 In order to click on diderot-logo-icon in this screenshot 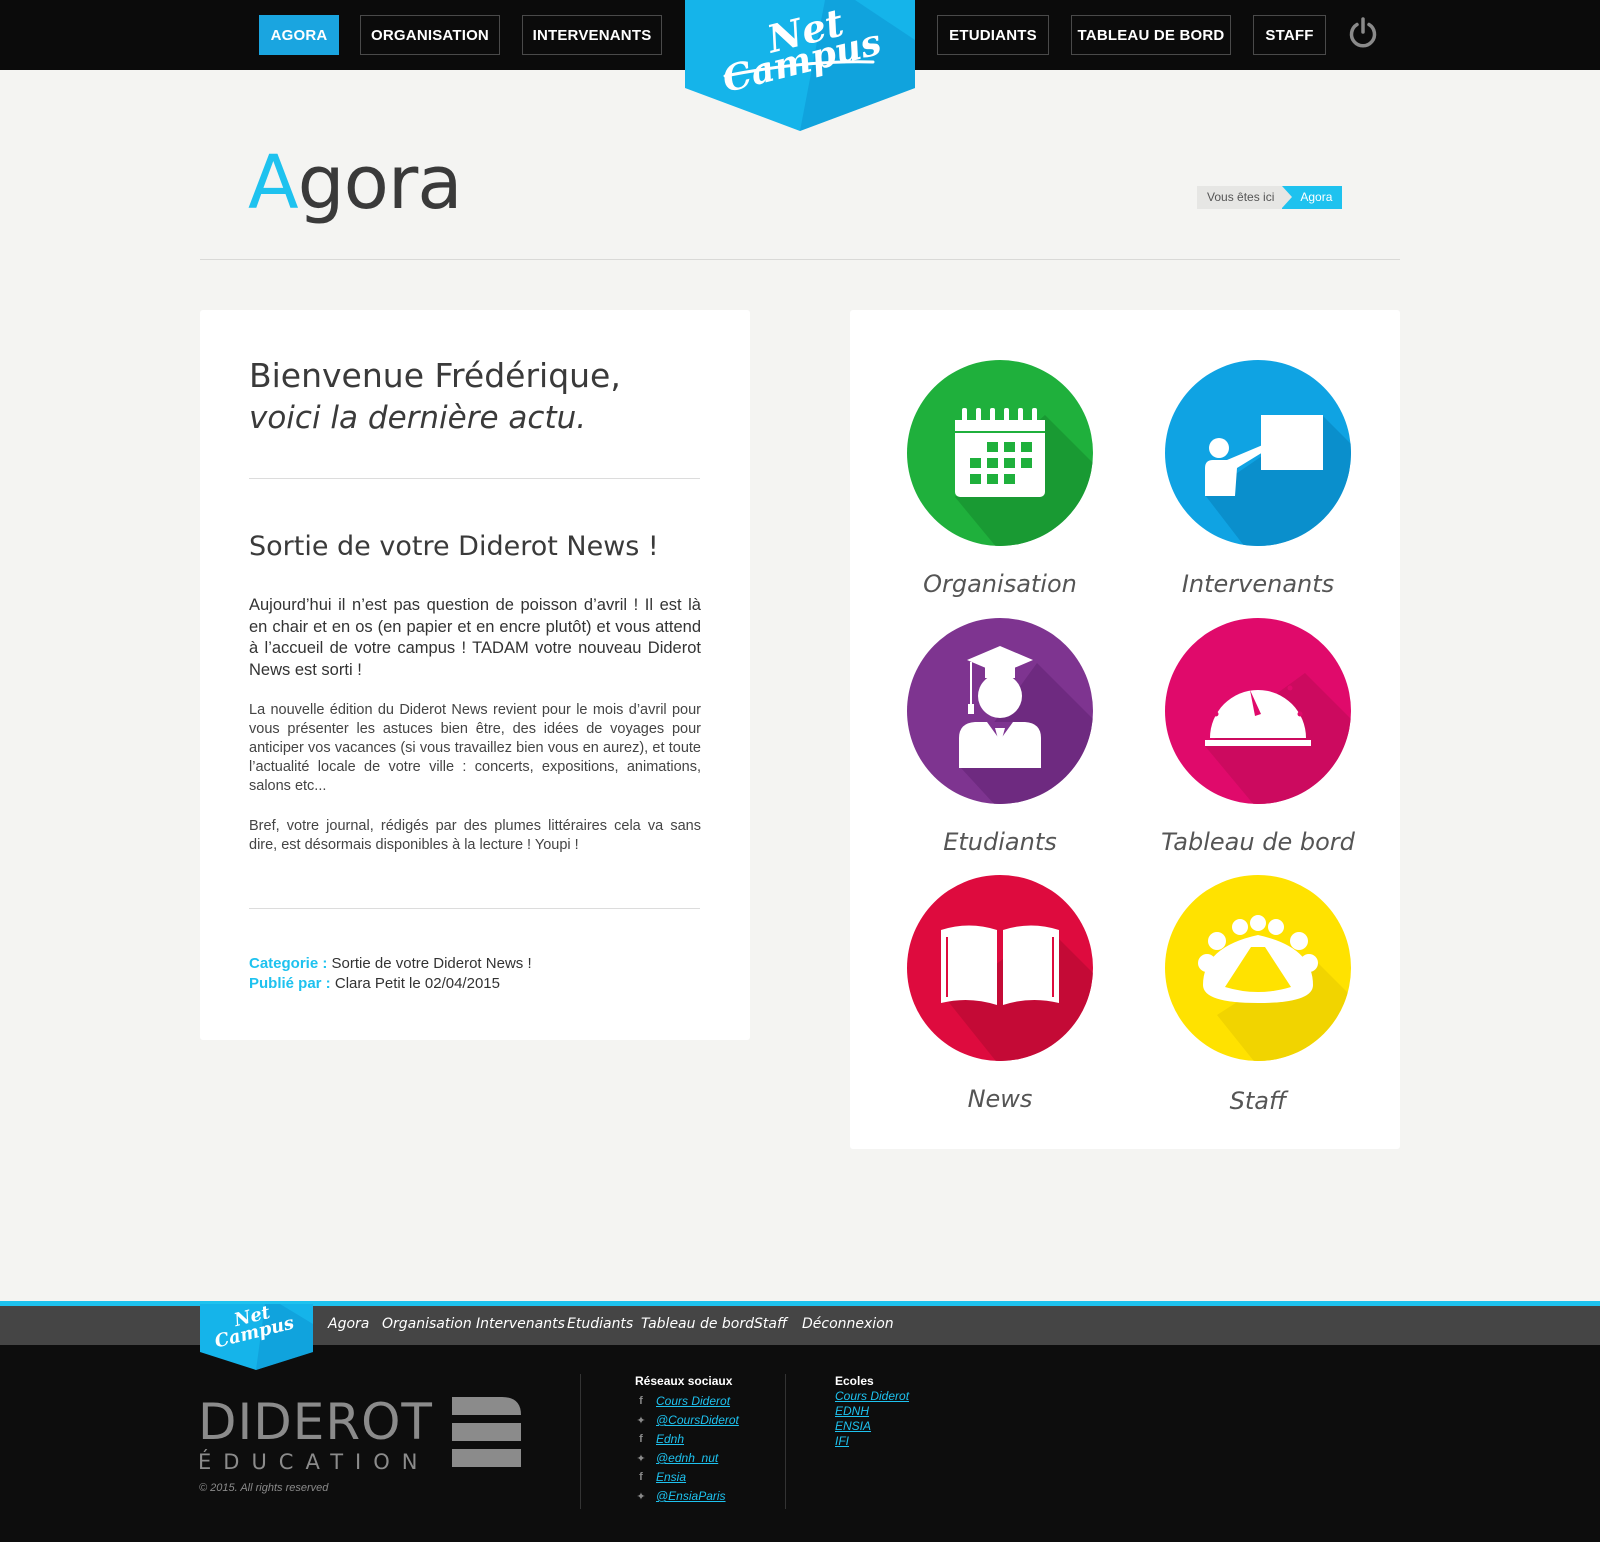, I will do `click(486, 1432)`.